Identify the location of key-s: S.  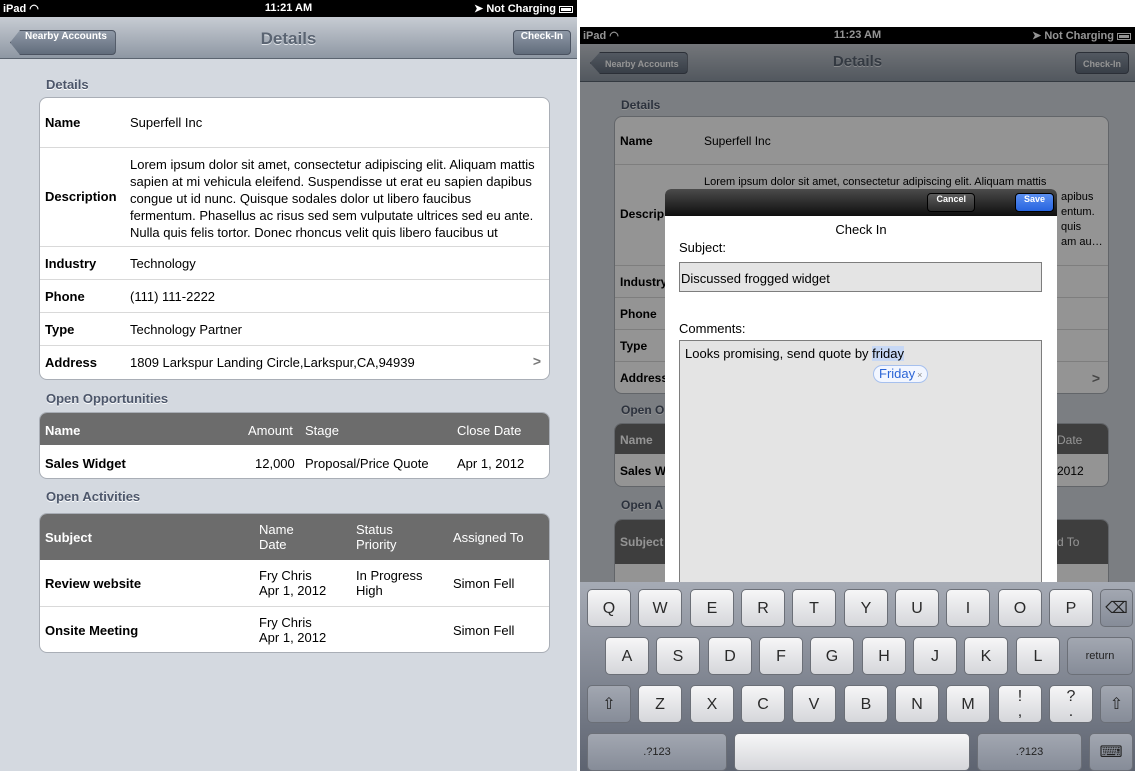
(678, 656).